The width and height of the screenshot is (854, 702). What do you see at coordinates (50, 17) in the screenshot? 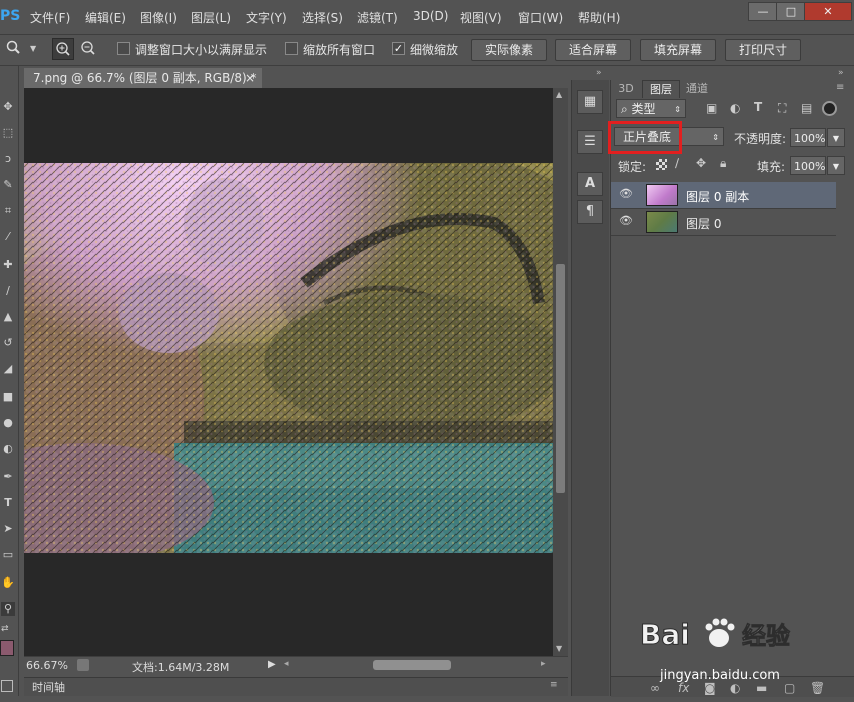
I see `menu-file: 文件(F)` at bounding box center [50, 17].